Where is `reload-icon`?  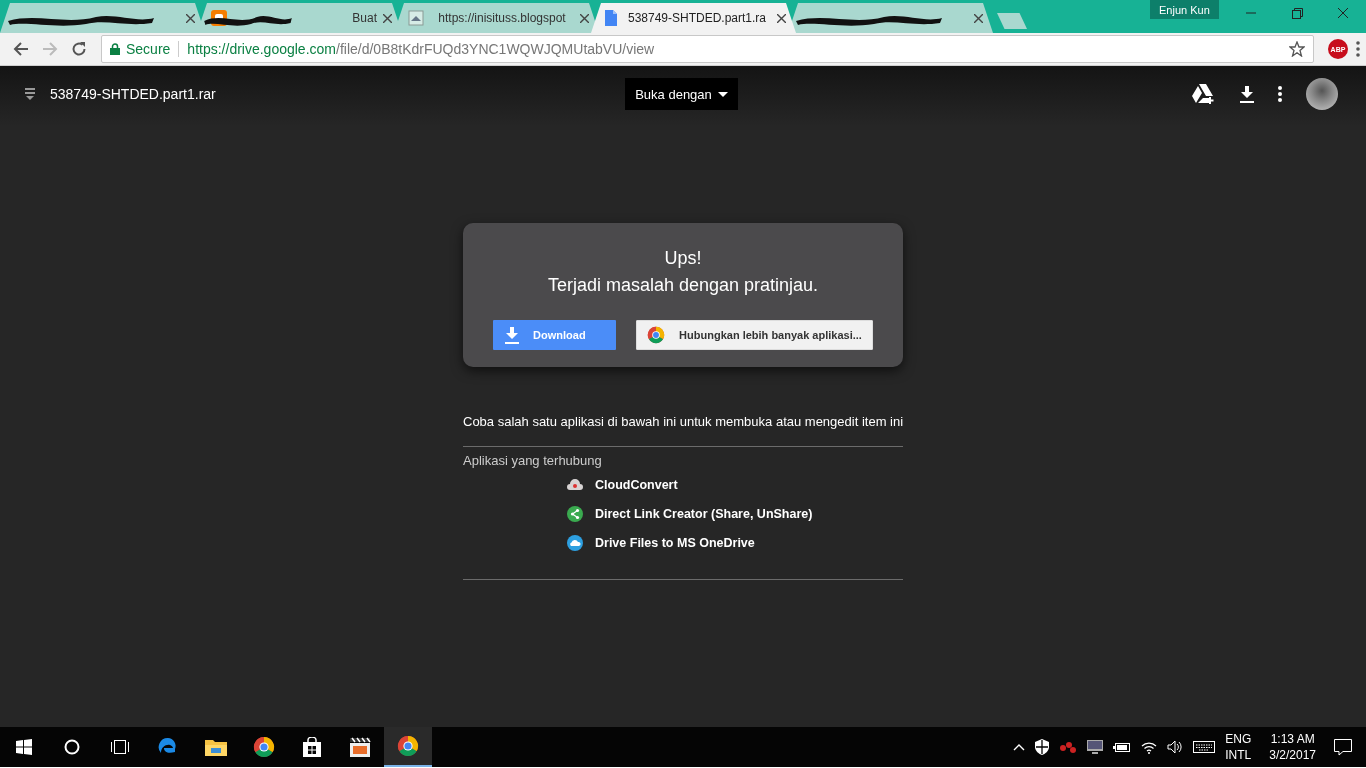 reload-icon is located at coordinates (78, 49).